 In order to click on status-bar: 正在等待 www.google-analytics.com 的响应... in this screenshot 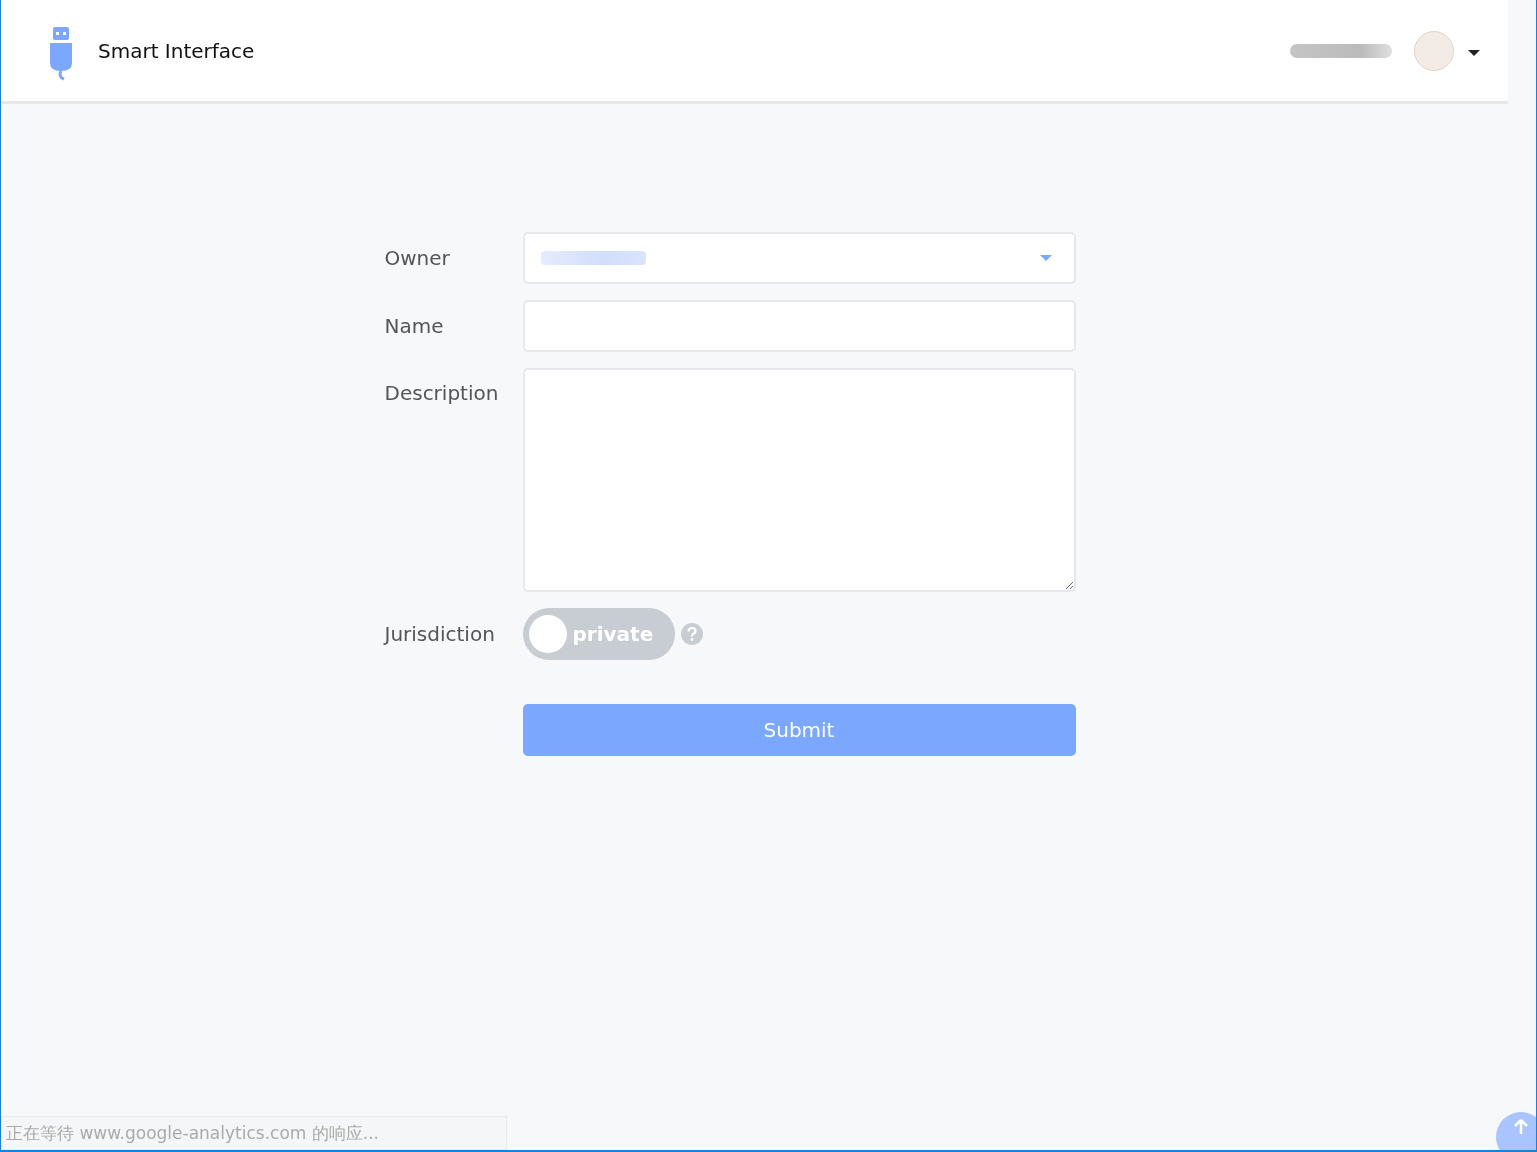, I will do `click(254, 1133)`.